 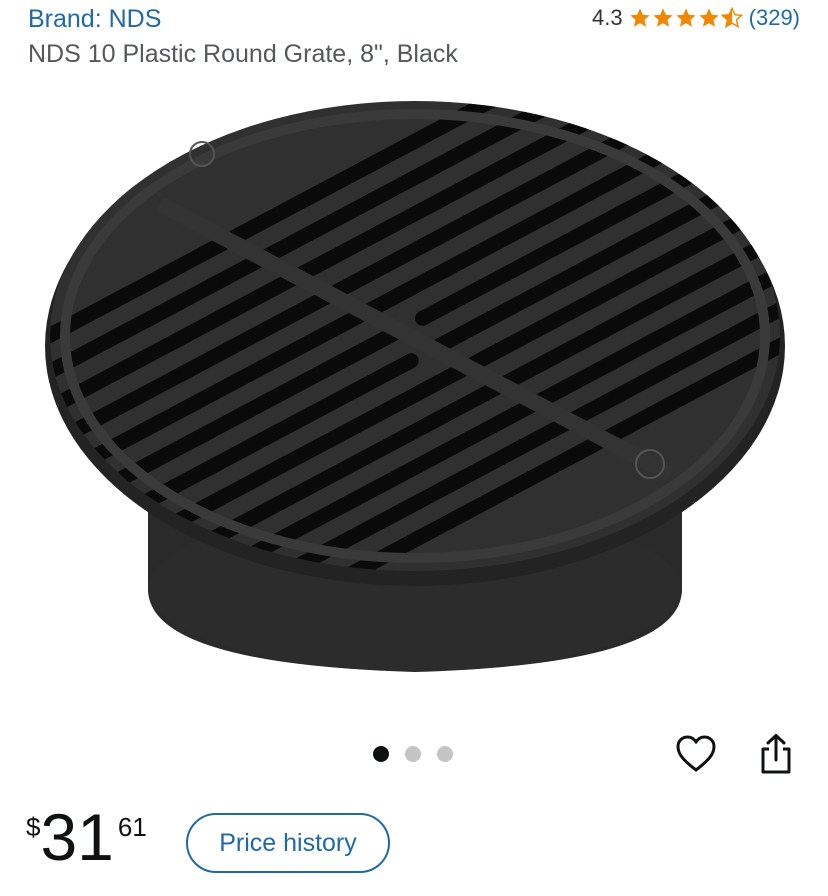 I want to click on product-title: NDS 10 Plastic Round Grate, 8", Black, so click(x=243, y=54).